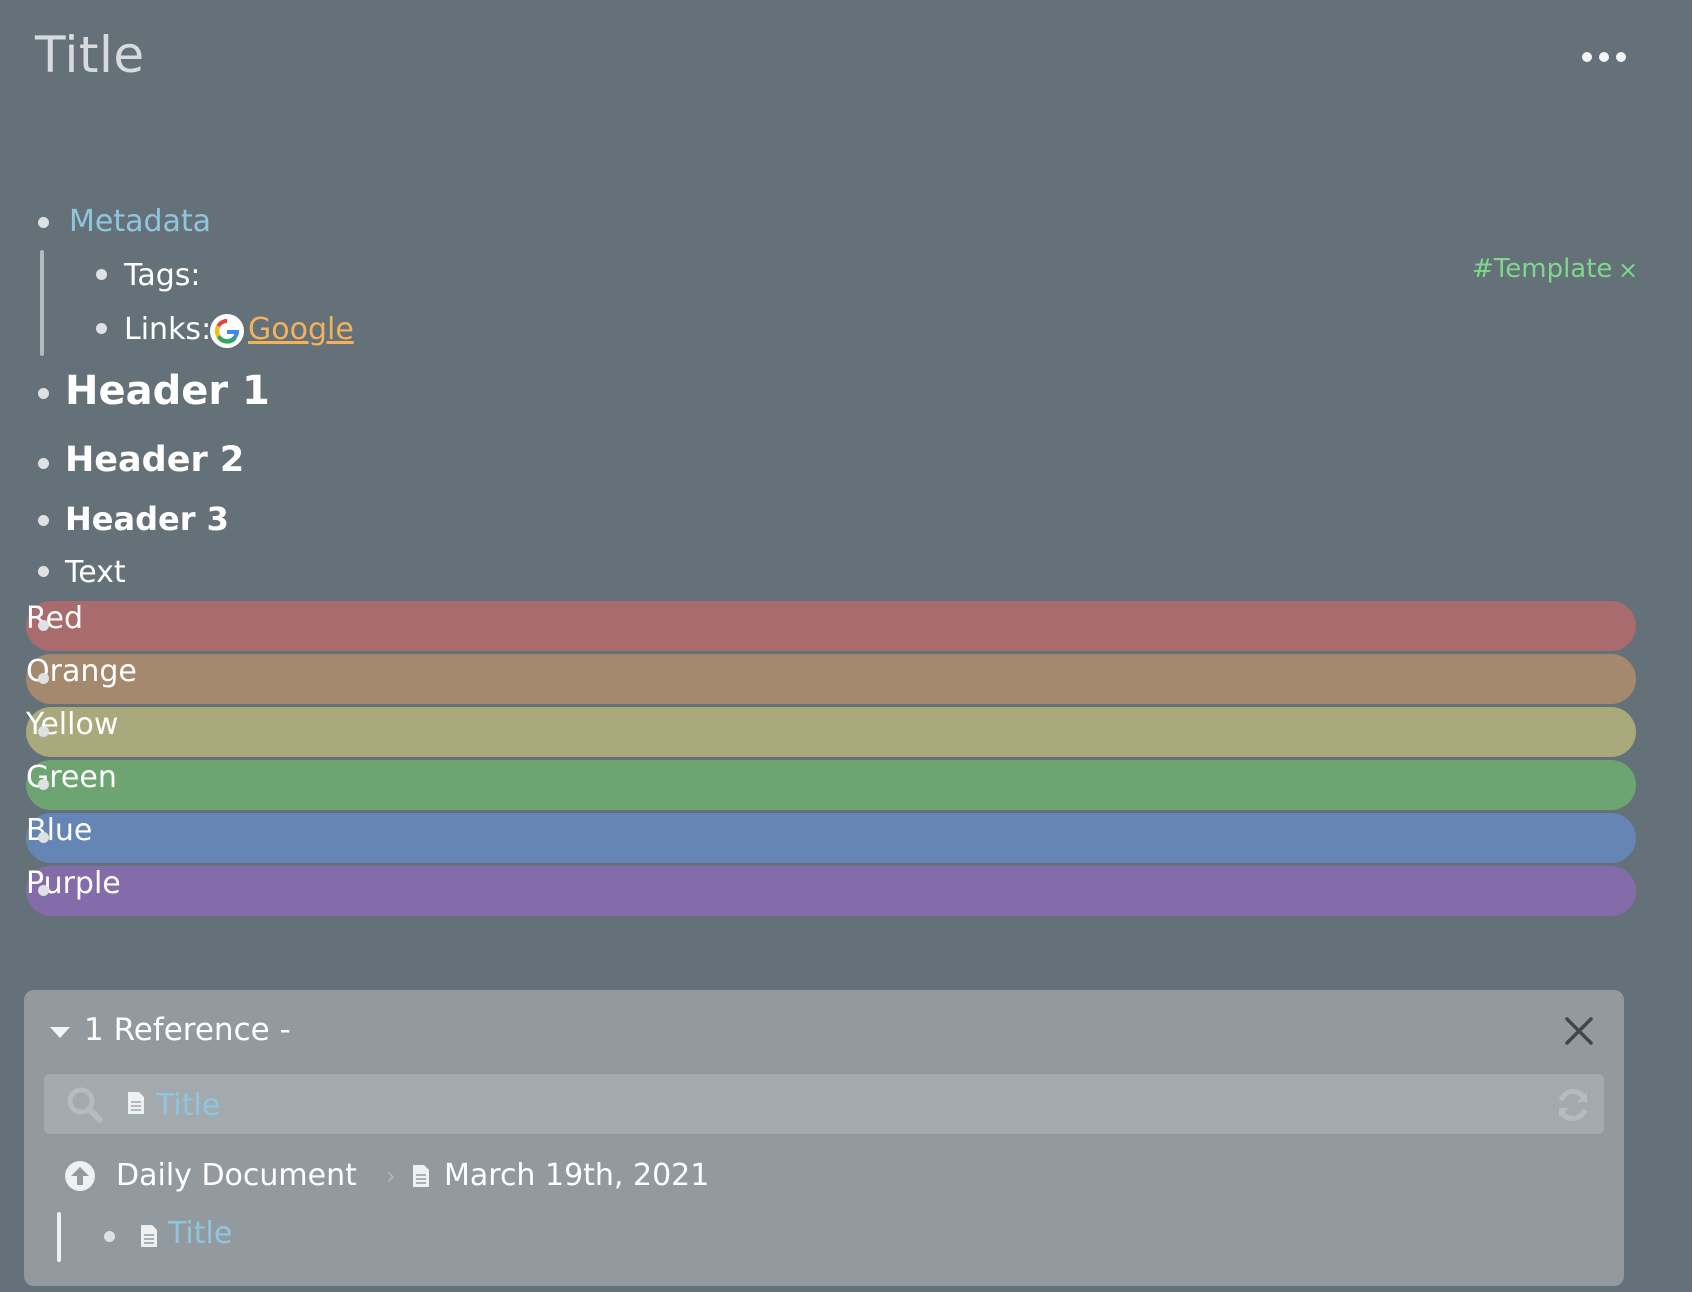 This screenshot has width=1692, height=1292. What do you see at coordinates (227, 331) in the screenshot?
I see `google-icon` at bounding box center [227, 331].